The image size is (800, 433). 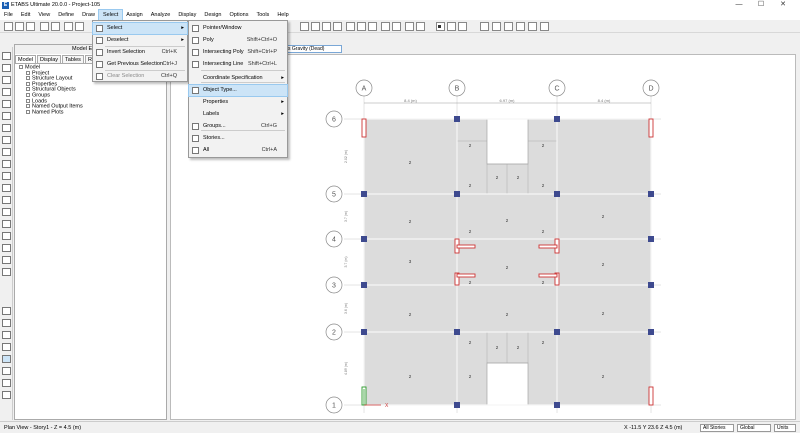 What do you see at coordinates (508, 26) in the screenshot?
I see `line-weight-icon` at bounding box center [508, 26].